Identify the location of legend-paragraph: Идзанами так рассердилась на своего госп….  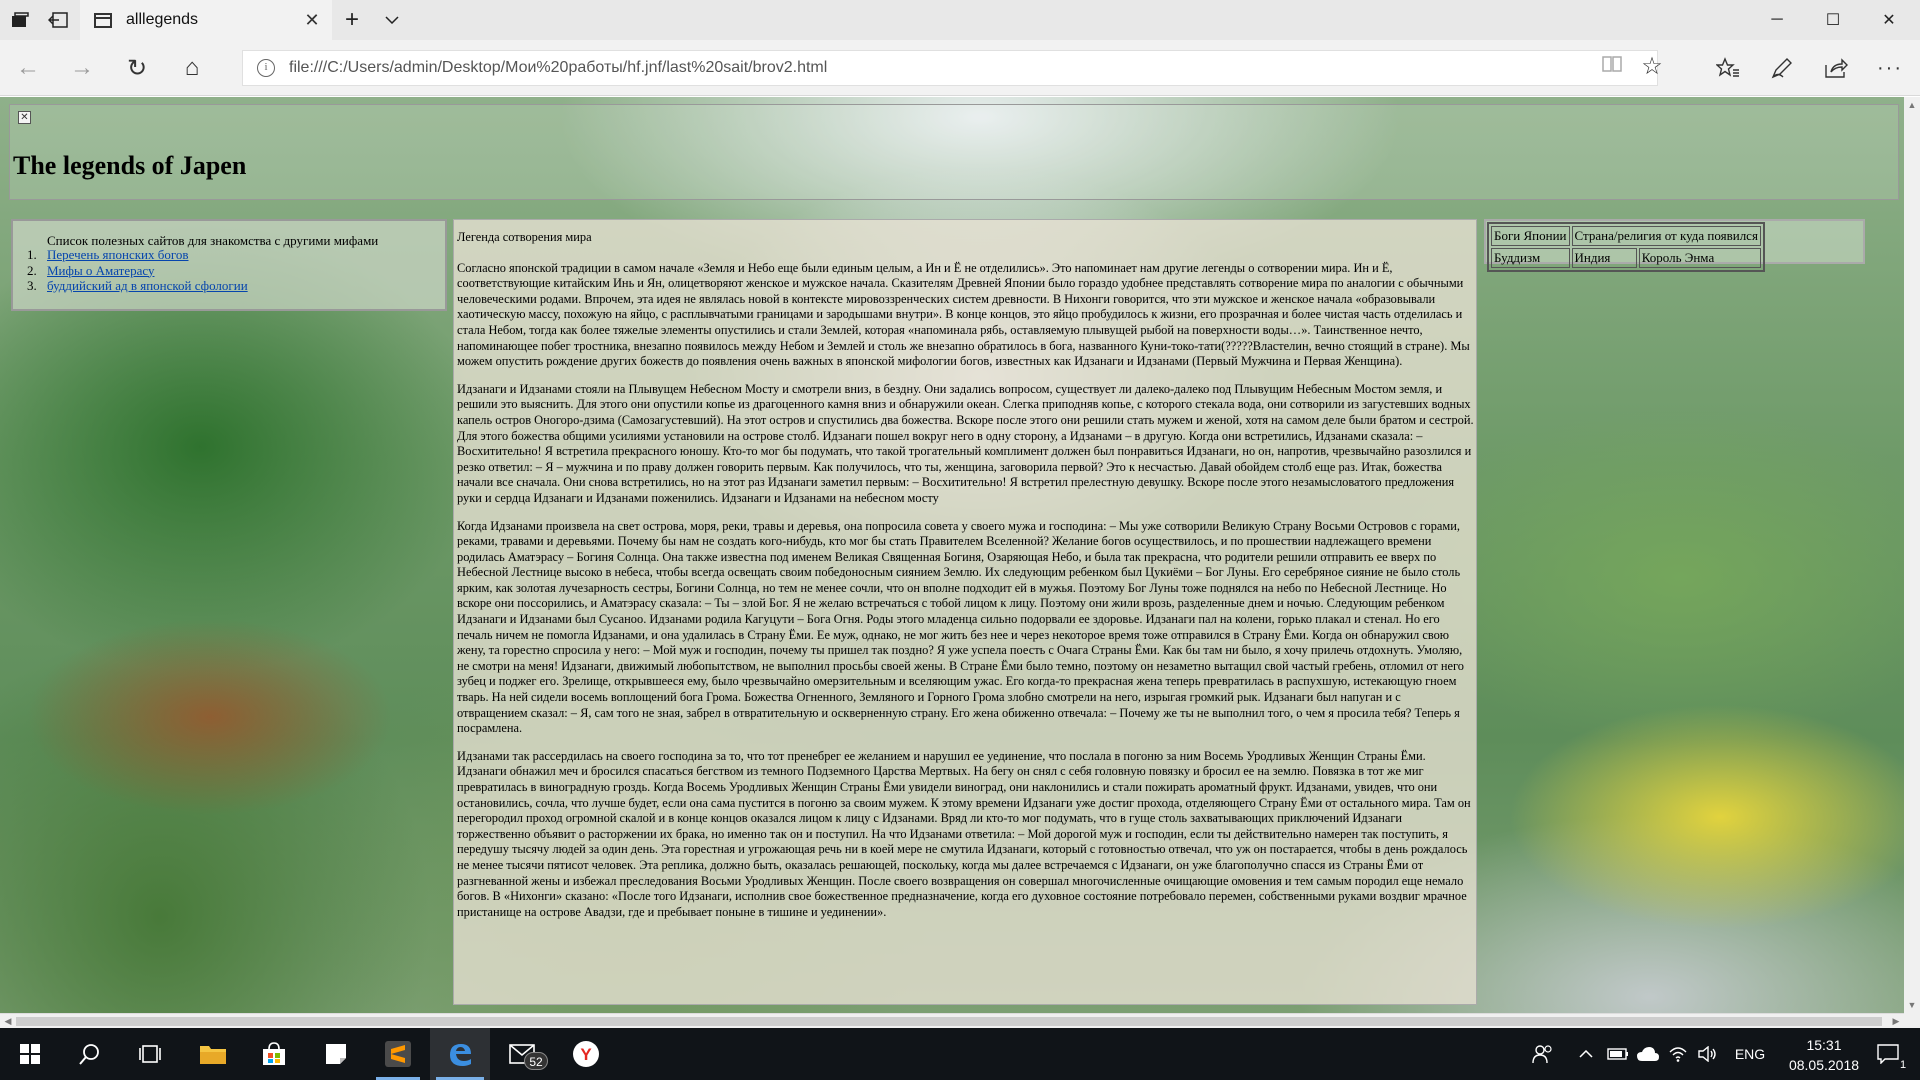
(964, 833).